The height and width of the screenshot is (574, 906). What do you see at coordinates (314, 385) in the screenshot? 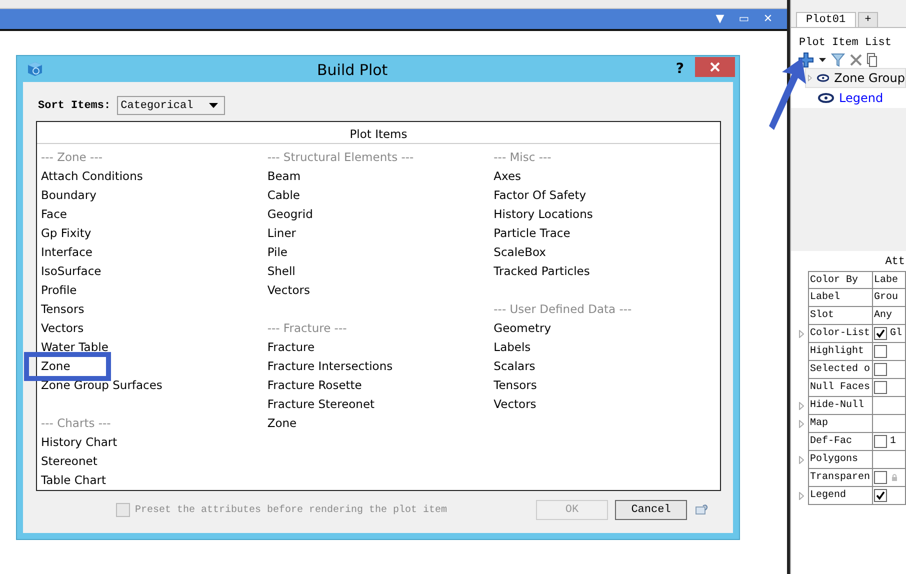
I see `plot-item: Fracture Rosette` at bounding box center [314, 385].